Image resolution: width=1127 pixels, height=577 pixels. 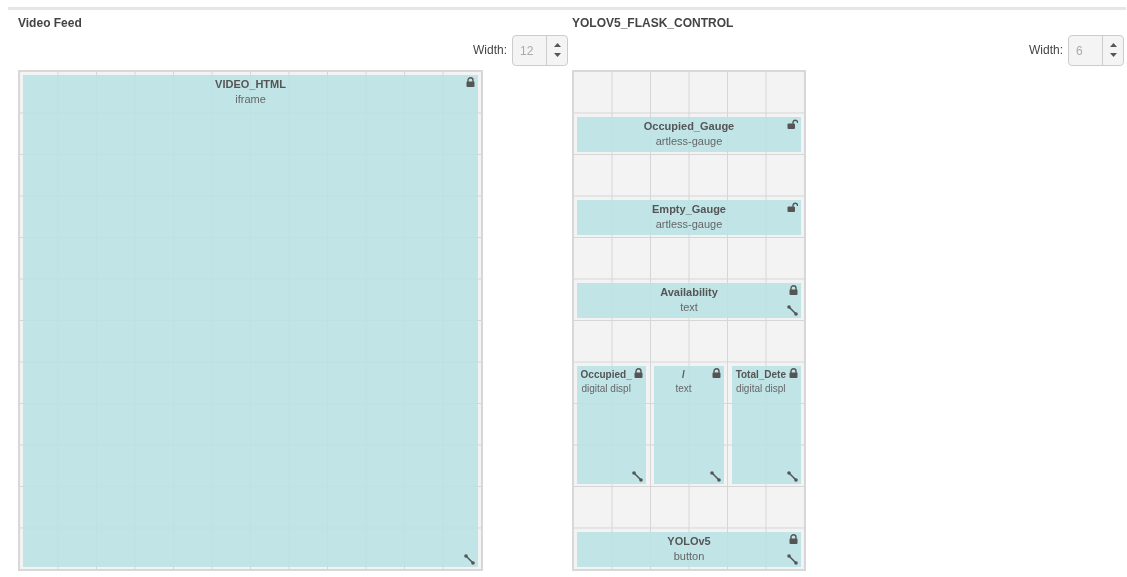 What do you see at coordinates (689, 424) in the screenshot?
I see `widget-tile: / text` at bounding box center [689, 424].